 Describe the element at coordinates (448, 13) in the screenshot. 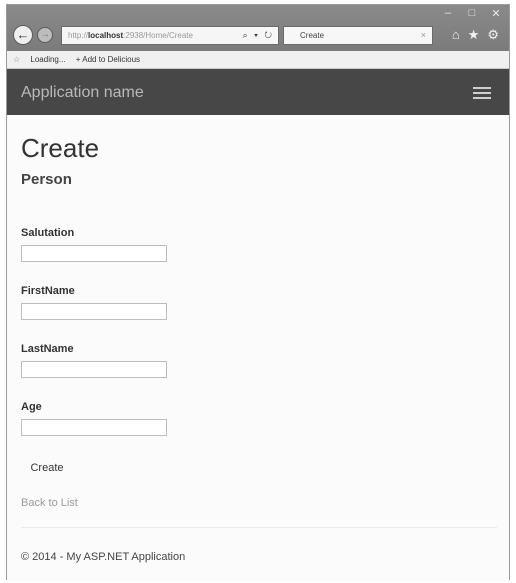

I see `minimize-icon: –` at that location.